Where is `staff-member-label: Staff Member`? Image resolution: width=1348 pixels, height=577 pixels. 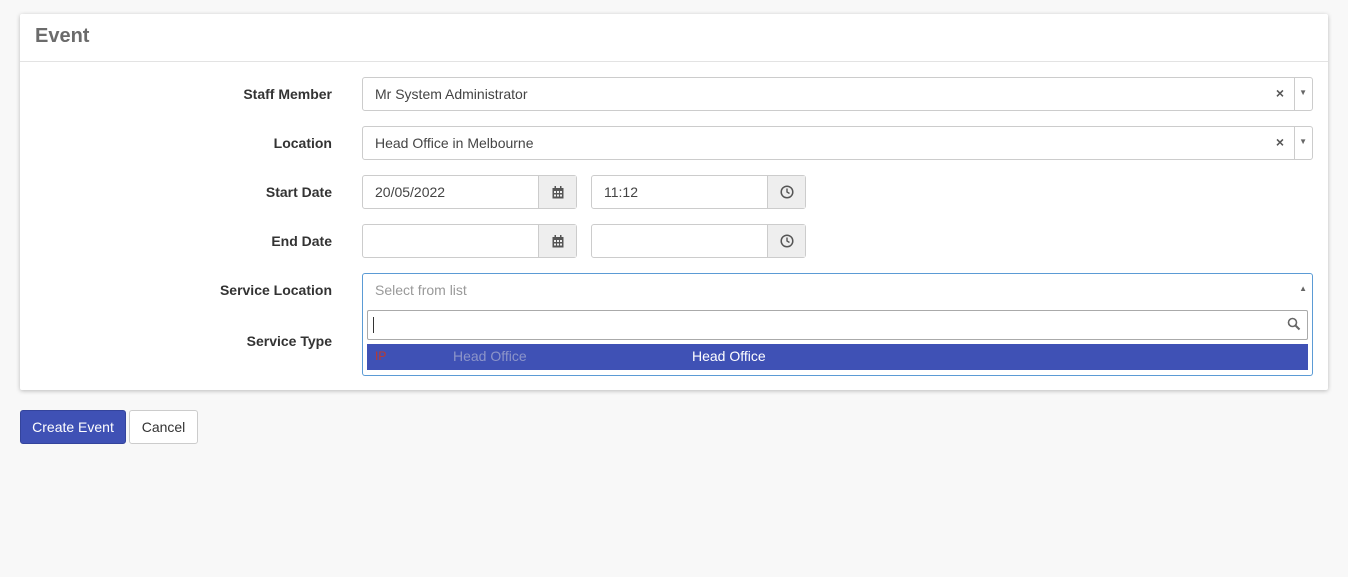 staff-member-label: Staff Member is located at coordinates (287, 94).